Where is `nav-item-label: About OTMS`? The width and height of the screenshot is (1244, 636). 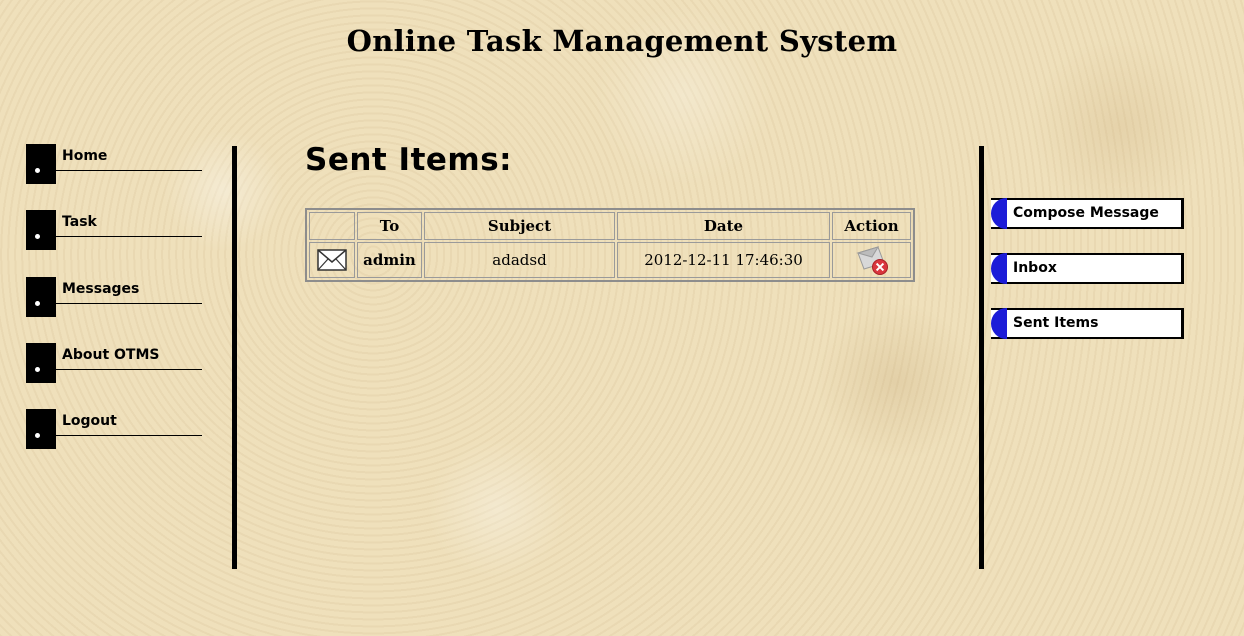
nav-item-label: About OTMS is located at coordinates (111, 355).